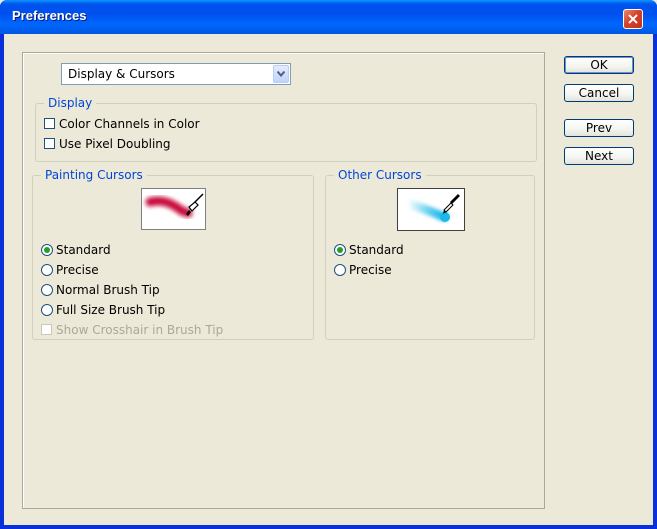 The image size is (657, 529). Describe the element at coordinates (380, 175) in the screenshot. I see `other-cursors-label: Other Cursors` at that location.